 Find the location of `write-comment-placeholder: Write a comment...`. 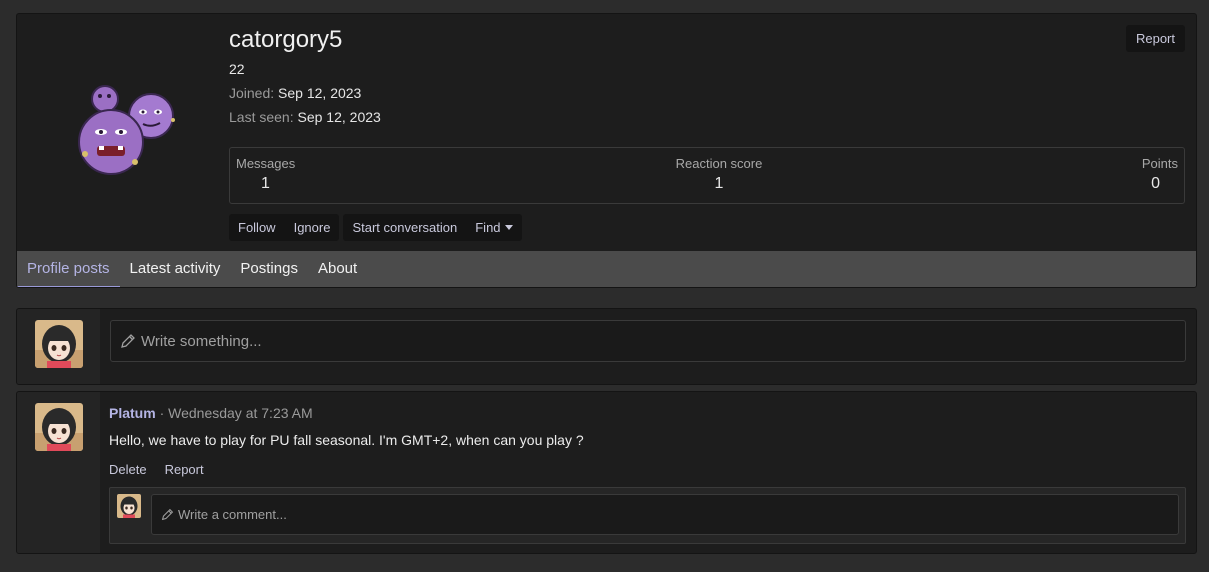

write-comment-placeholder: Write a comment... is located at coordinates (232, 514).